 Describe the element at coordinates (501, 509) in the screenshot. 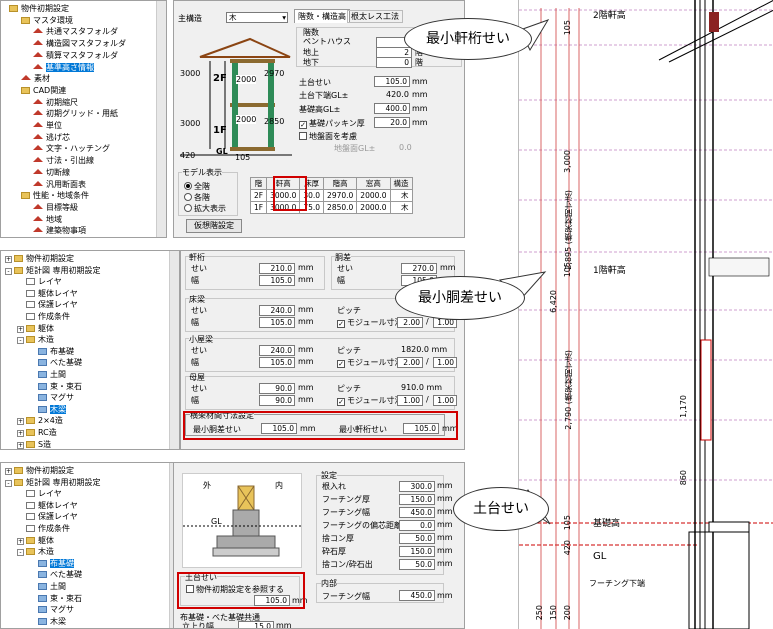

I see `callout-sill: 土台せい` at that location.